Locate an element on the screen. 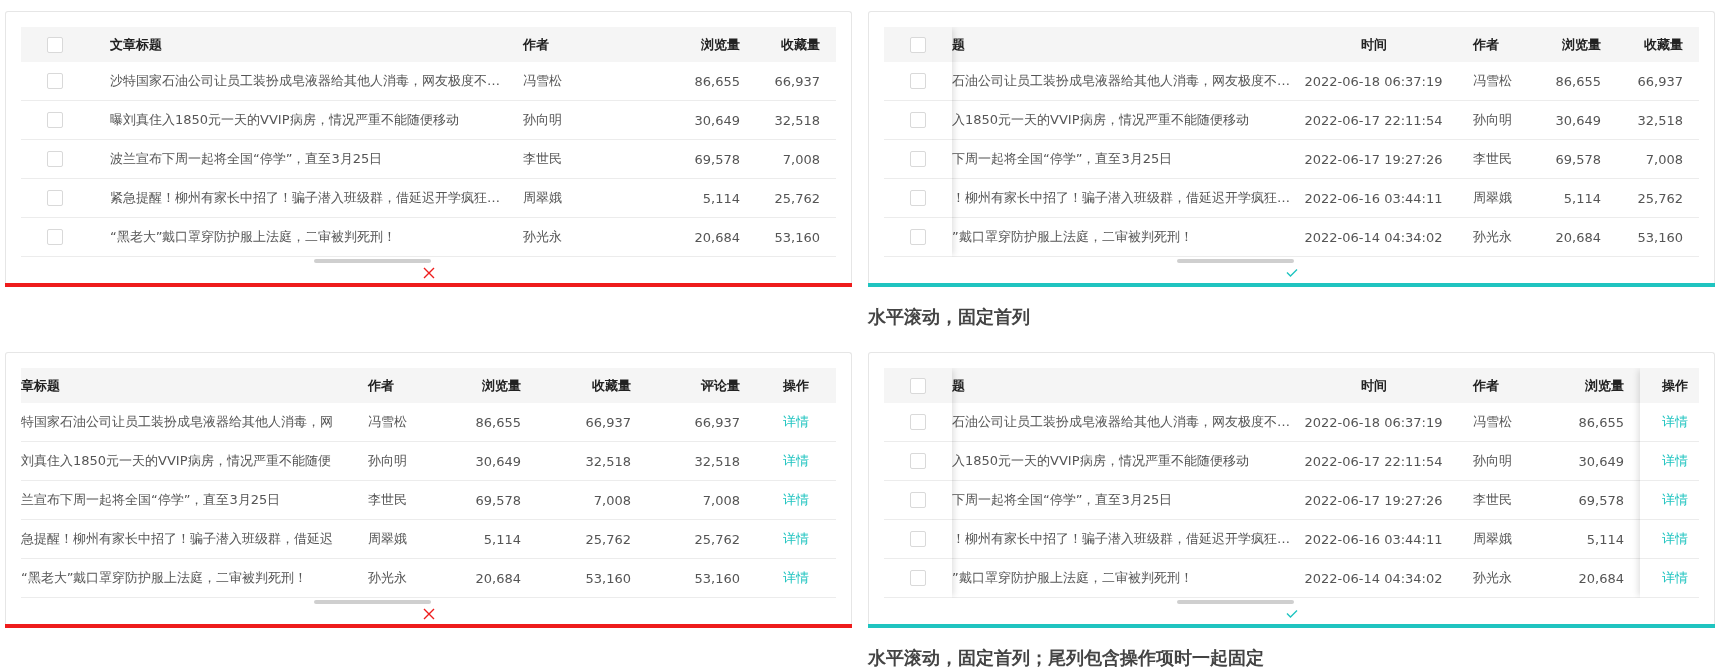 Image resolution: width=1720 pixels, height=672 pixels. column-header: 操作 is located at coordinates (796, 385).